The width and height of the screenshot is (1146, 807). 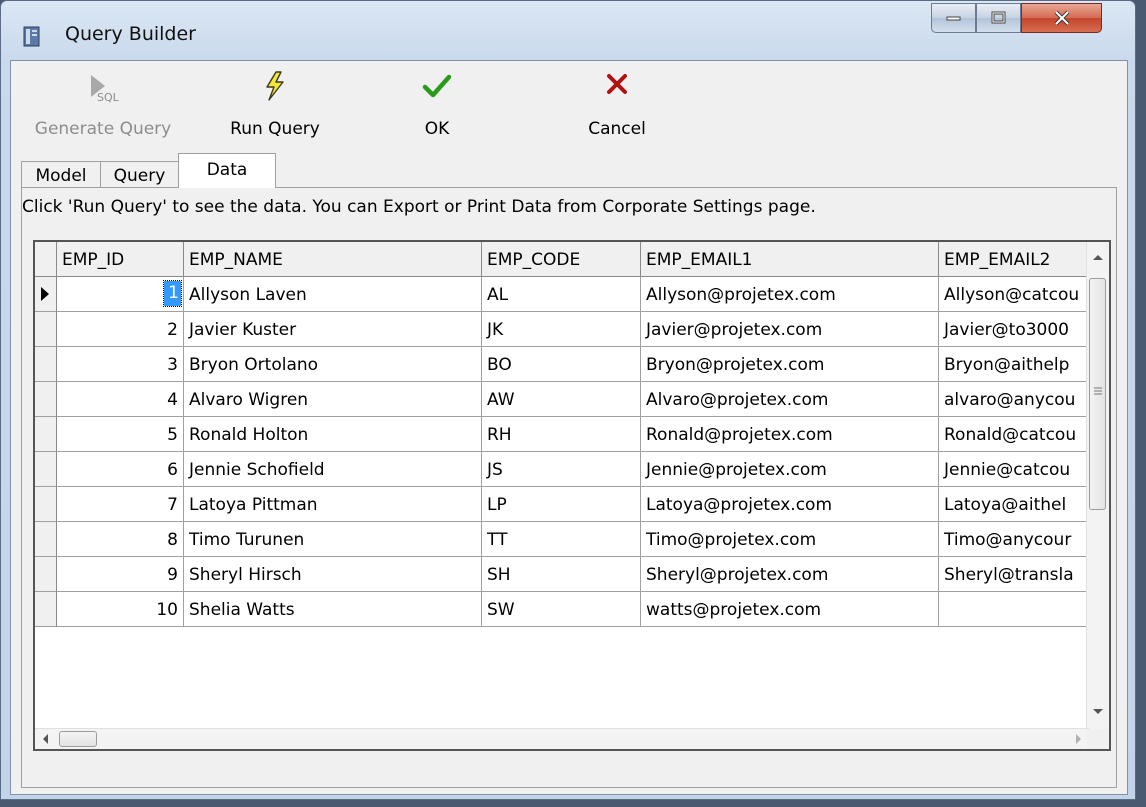 What do you see at coordinates (1014, 434) in the screenshot?
I see `cell-emp-email2: Ronald@catcou` at bounding box center [1014, 434].